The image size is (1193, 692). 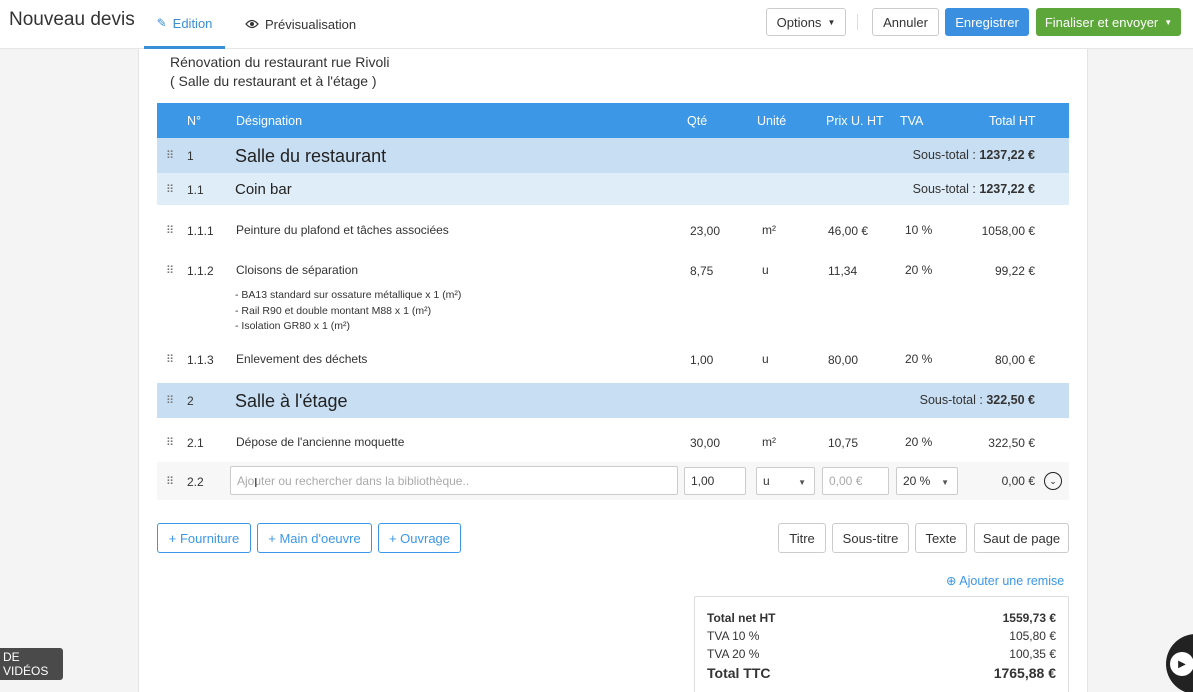 I want to click on item-total: 322,50 €, so click(x=1011, y=443).